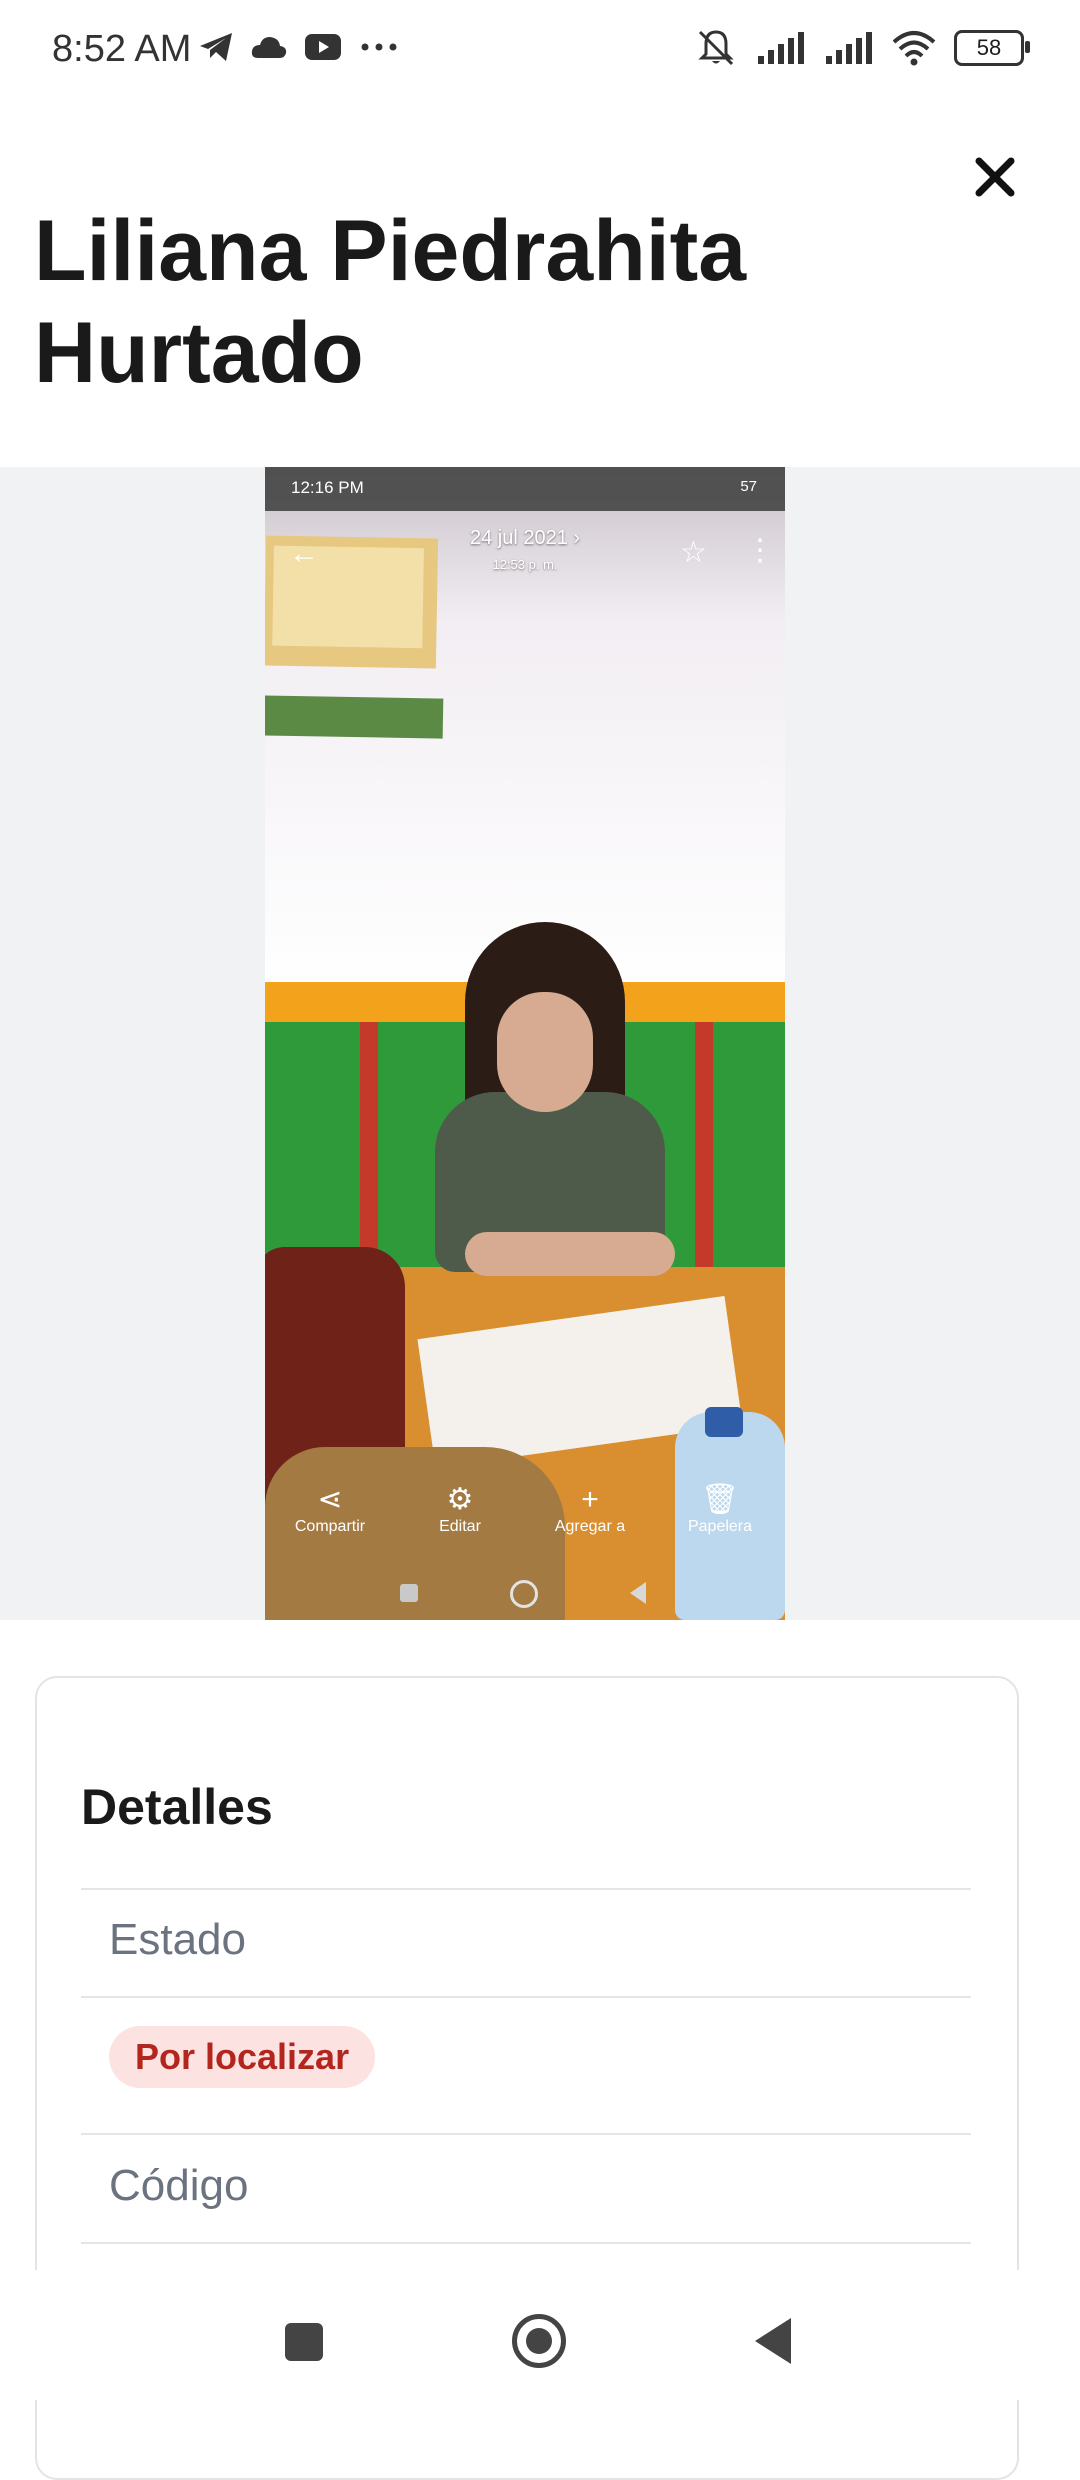  What do you see at coordinates (716, 48) in the screenshot?
I see `mute-icon` at bounding box center [716, 48].